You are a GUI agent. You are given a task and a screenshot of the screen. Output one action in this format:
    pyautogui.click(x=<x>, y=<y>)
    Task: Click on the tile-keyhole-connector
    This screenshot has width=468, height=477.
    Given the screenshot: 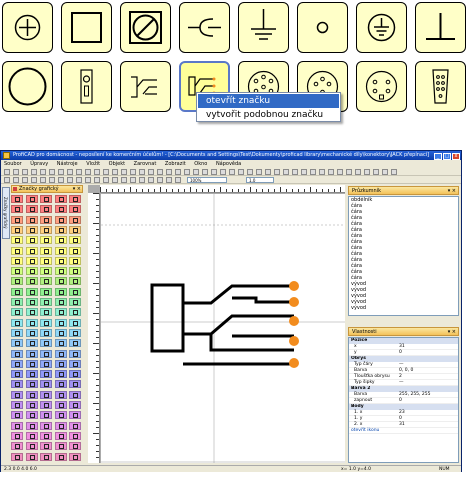 What is the action you would take?
    pyautogui.click(x=86, y=86)
    